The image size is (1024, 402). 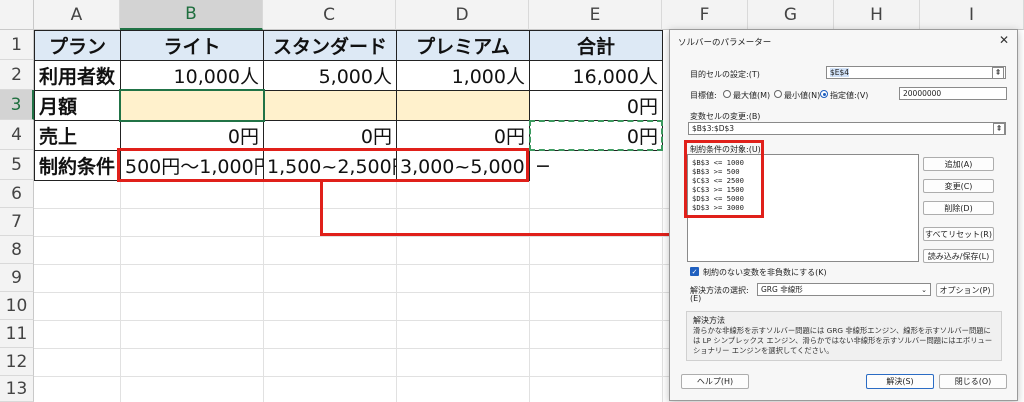 I want to click on solve-button: 解決(S), so click(x=900, y=381).